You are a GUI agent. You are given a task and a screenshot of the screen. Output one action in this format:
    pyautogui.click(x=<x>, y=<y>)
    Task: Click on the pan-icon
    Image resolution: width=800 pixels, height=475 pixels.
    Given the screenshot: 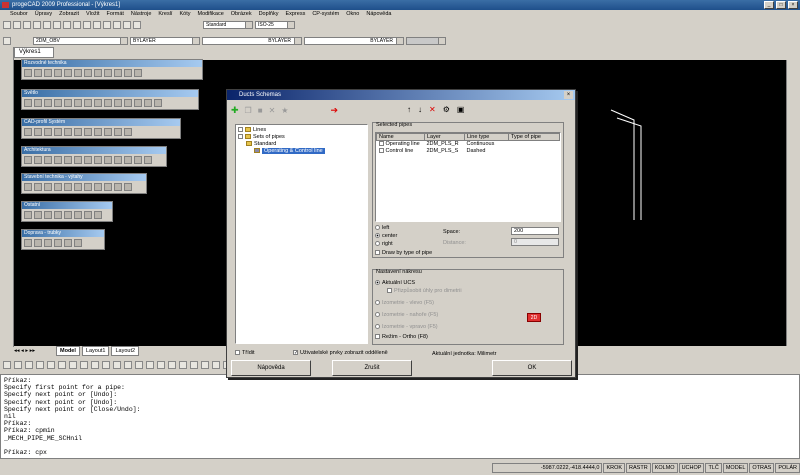 What is the action you would take?
    pyautogui.click(x=97, y=25)
    